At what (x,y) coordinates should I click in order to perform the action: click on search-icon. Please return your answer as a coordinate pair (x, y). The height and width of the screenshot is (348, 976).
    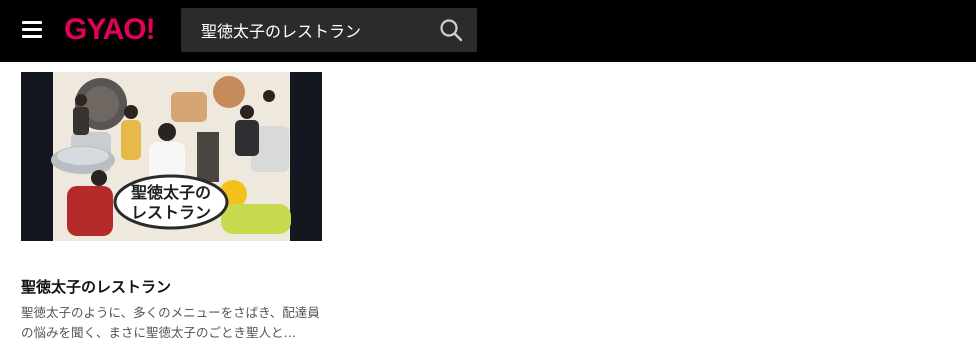
    Looking at the image, I should click on (451, 30).